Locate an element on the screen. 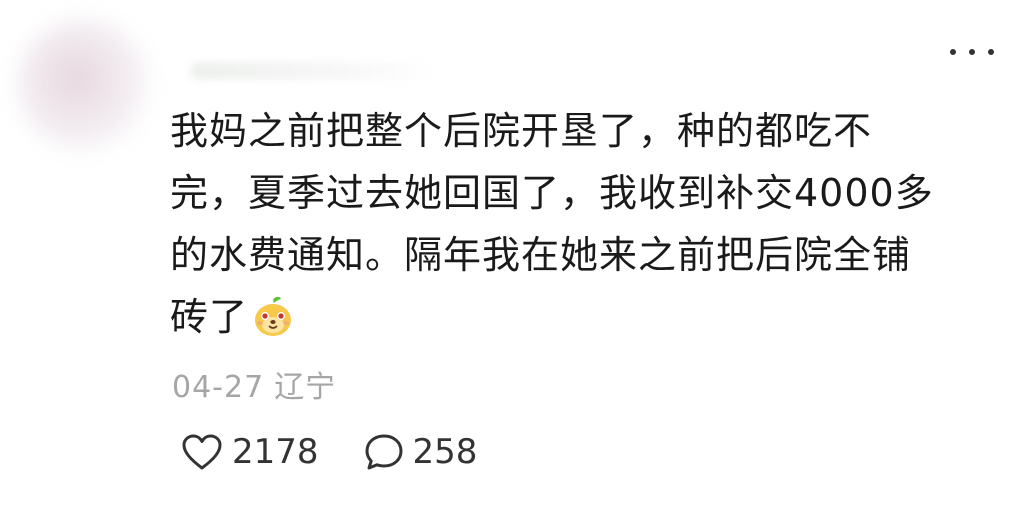  comment-line: 的水费通知。隔年我在她来之前把后院全铺 is located at coordinates (541, 255).